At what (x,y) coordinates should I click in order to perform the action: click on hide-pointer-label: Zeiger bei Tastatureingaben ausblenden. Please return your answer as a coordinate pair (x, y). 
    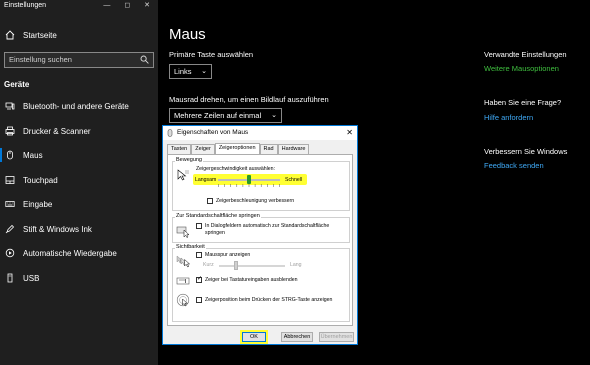
    Looking at the image, I should click on (251, 280).